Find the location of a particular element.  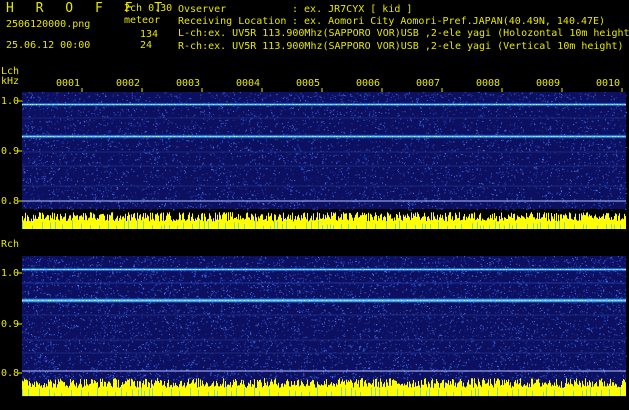

rch-carrier-upper-dots is located at coordinates (324, 269).